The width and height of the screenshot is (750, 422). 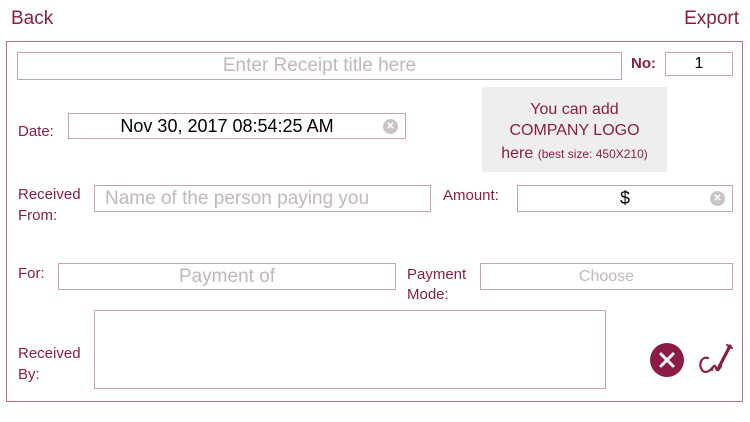 I want to click on date-label: Date:, so click(x=36, y=131).